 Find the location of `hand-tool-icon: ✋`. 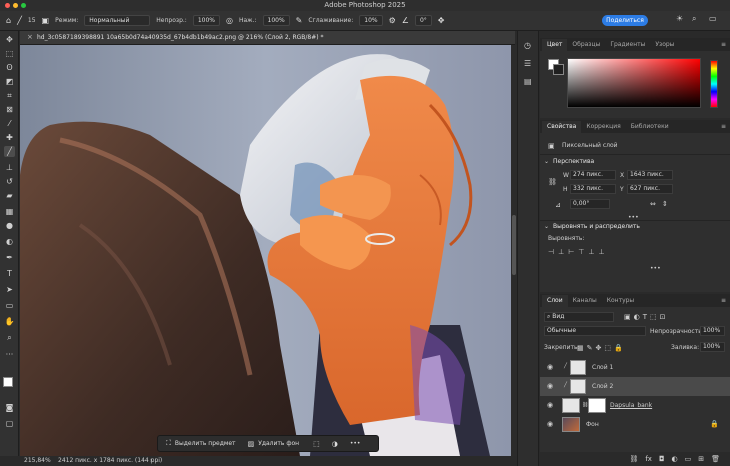

hand-tool-icon: ✋ is located at coordinates (9, 321).